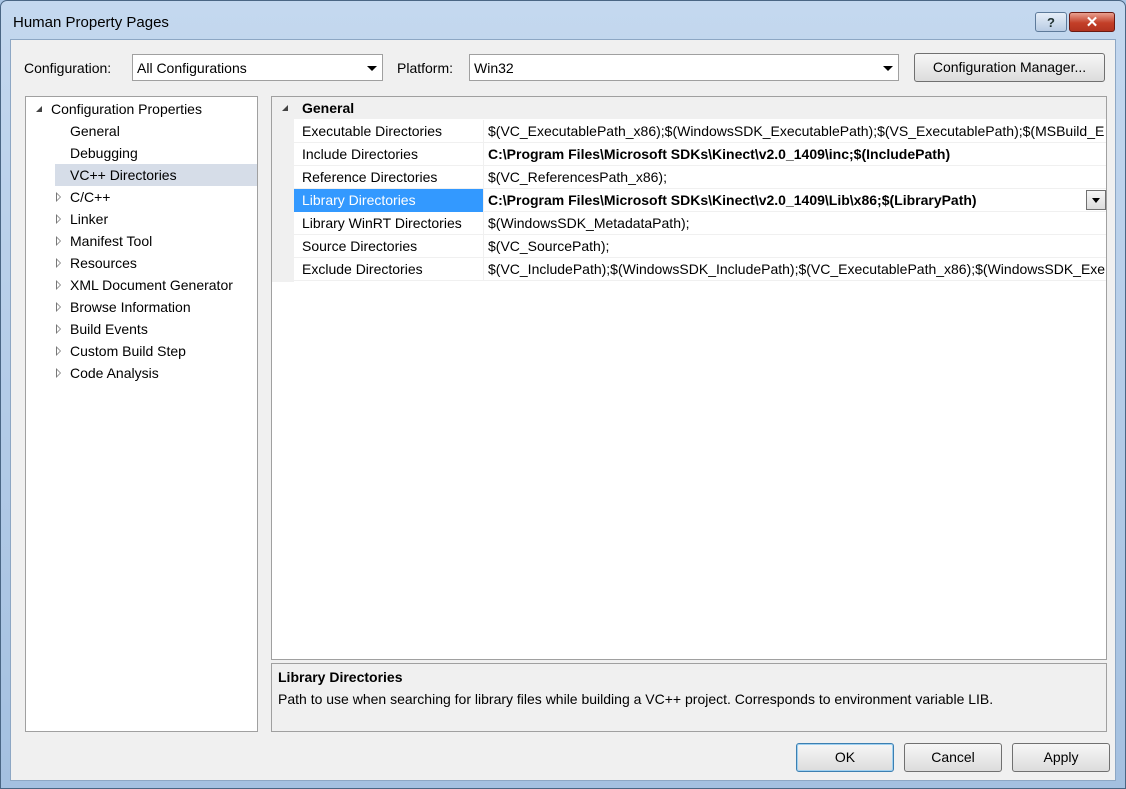 This screenshot has height=789, width=1126. Describe the element at coordinates (689, 108) in the screenshot. I see `category-row-general: General` at that location.